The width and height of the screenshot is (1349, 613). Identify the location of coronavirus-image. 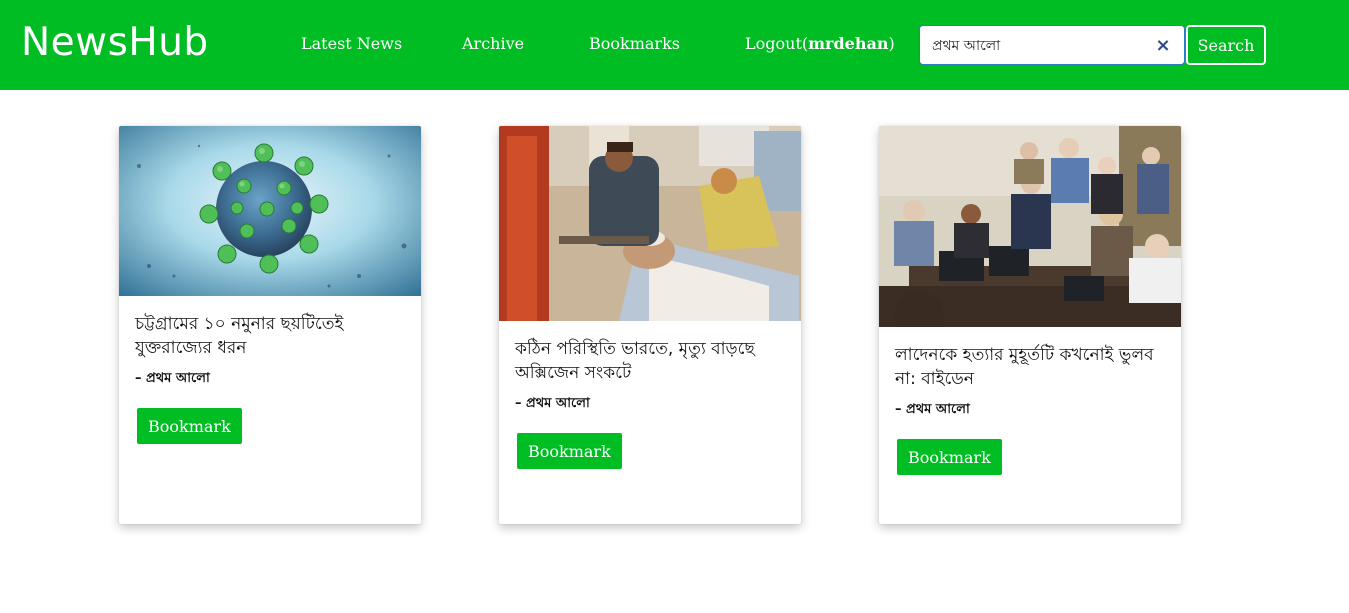
(270, 211).